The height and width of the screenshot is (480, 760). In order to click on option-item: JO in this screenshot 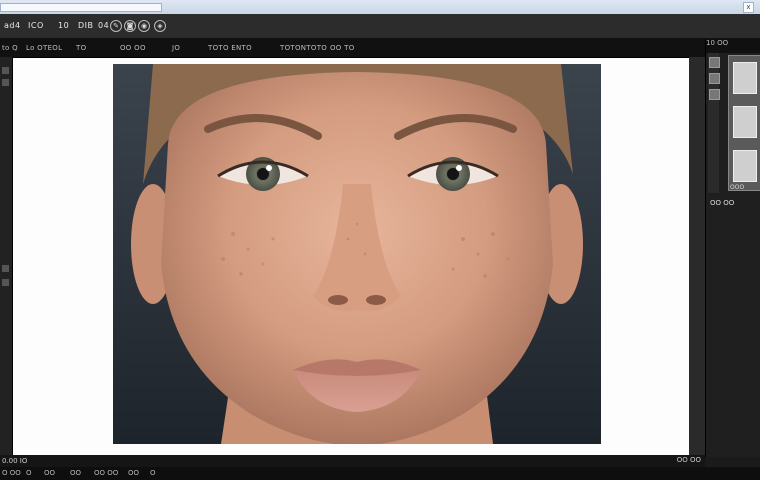, I will do `click(176, 48)`.